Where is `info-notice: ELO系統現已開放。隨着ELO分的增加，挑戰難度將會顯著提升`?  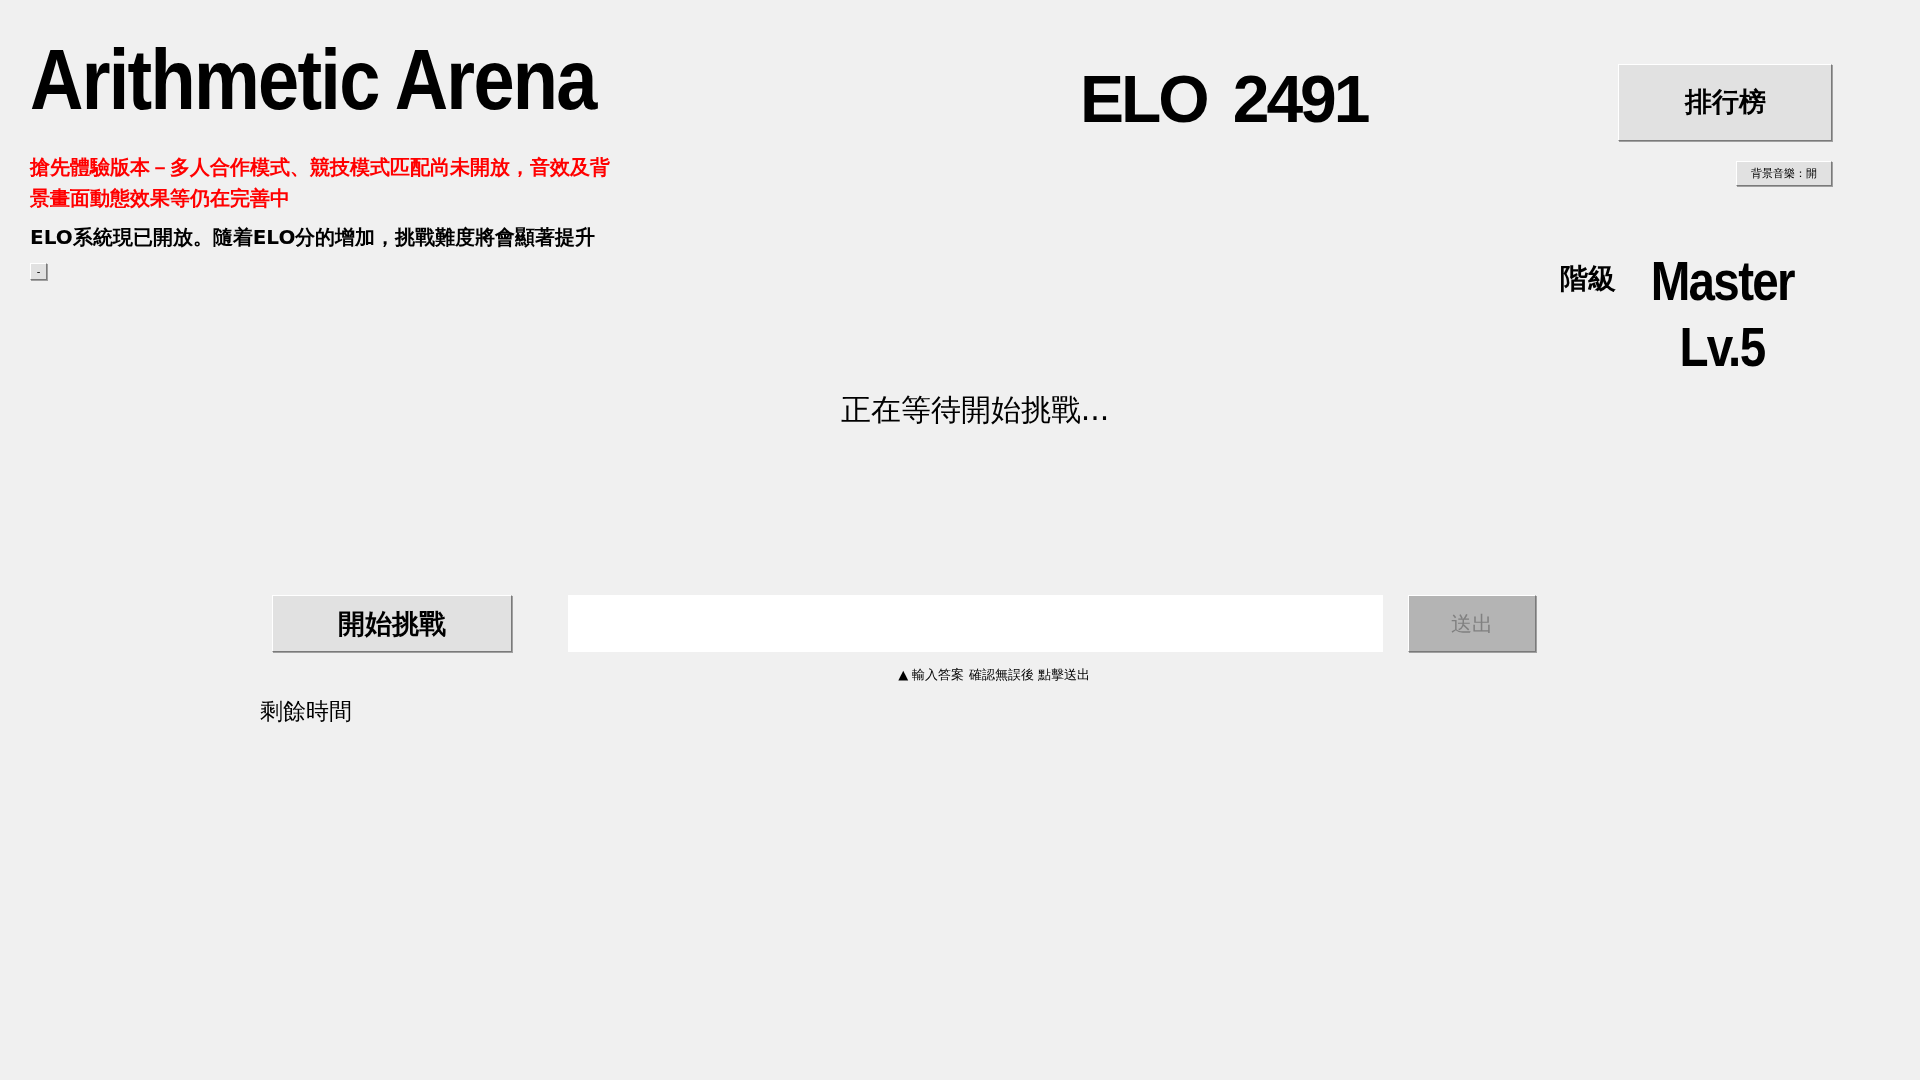
info-notice: ELO系統現已開放。隨着ELO分的增加，挑戰難度將會顯著提升 is located at coordinates (313, 237).